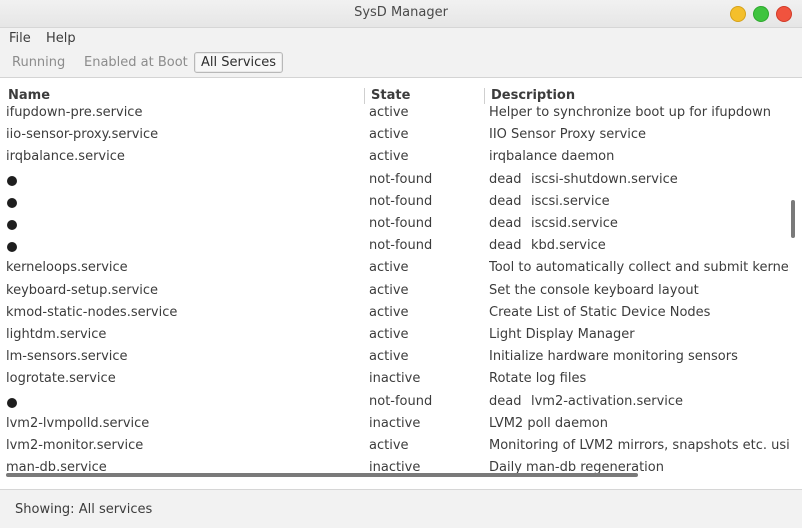  Describe the element at coordinates (793, 219) in the screenshot. I see `vertical-scrollbar` at that location.